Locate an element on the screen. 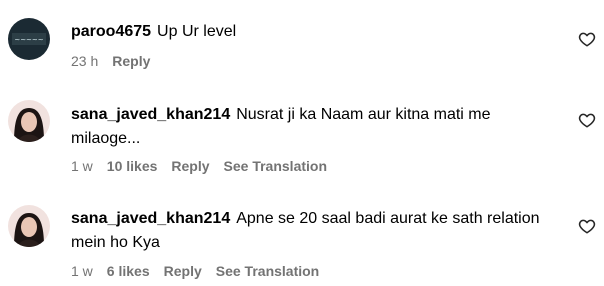  avatar: ~~~~~ is located at coordinates (29, 39).